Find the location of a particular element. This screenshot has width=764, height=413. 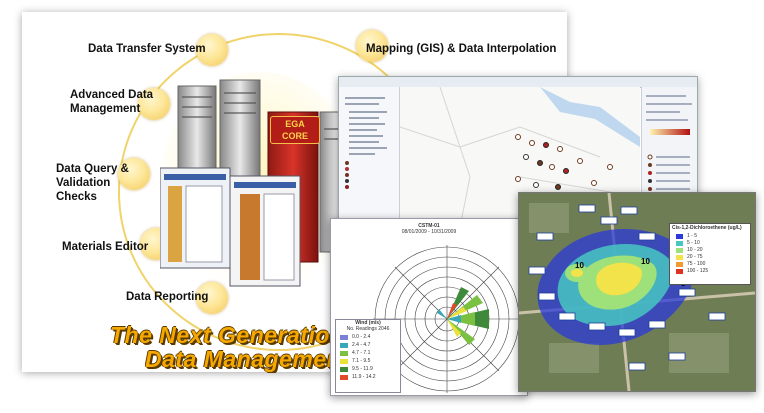

rose-bin-2: 2.4 - 4.7 is located at coordinates (361, 345).